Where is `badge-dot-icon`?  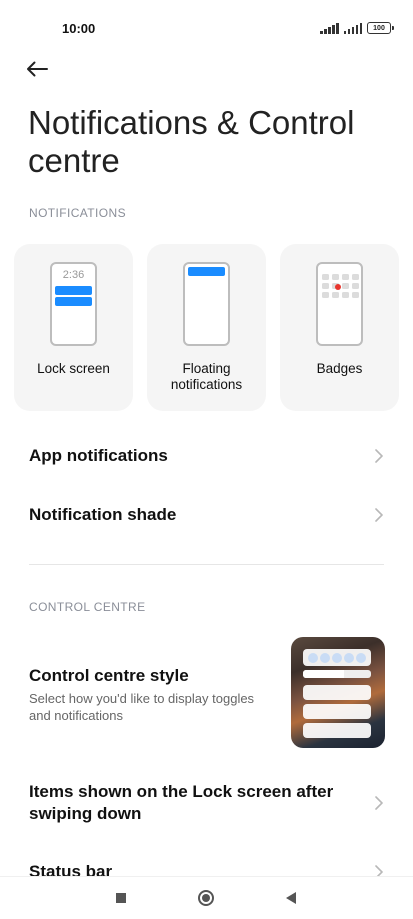
badge-dot-icon is located at coordinates (338, 287).